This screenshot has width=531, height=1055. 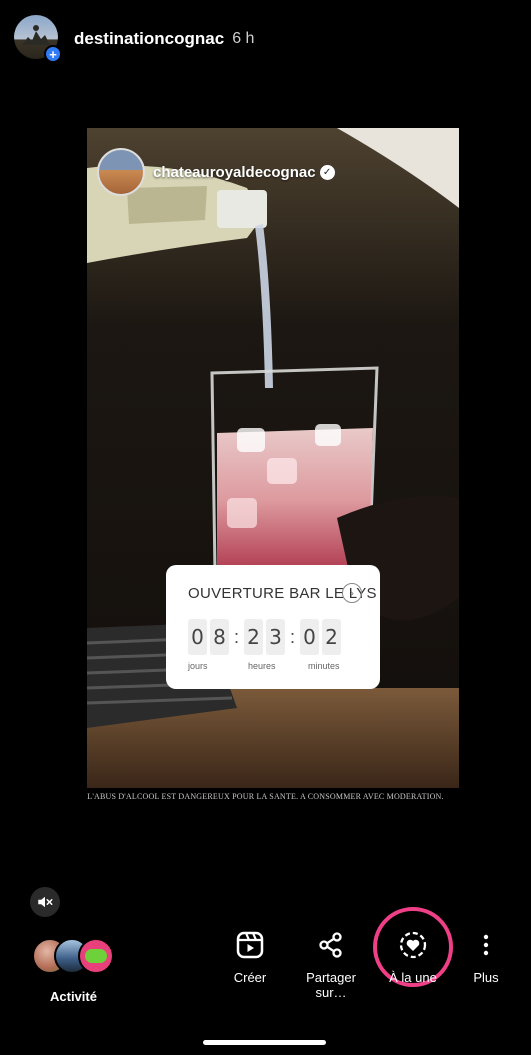 I want to click on highlight-button: À la une, so click(x=413, y=957).